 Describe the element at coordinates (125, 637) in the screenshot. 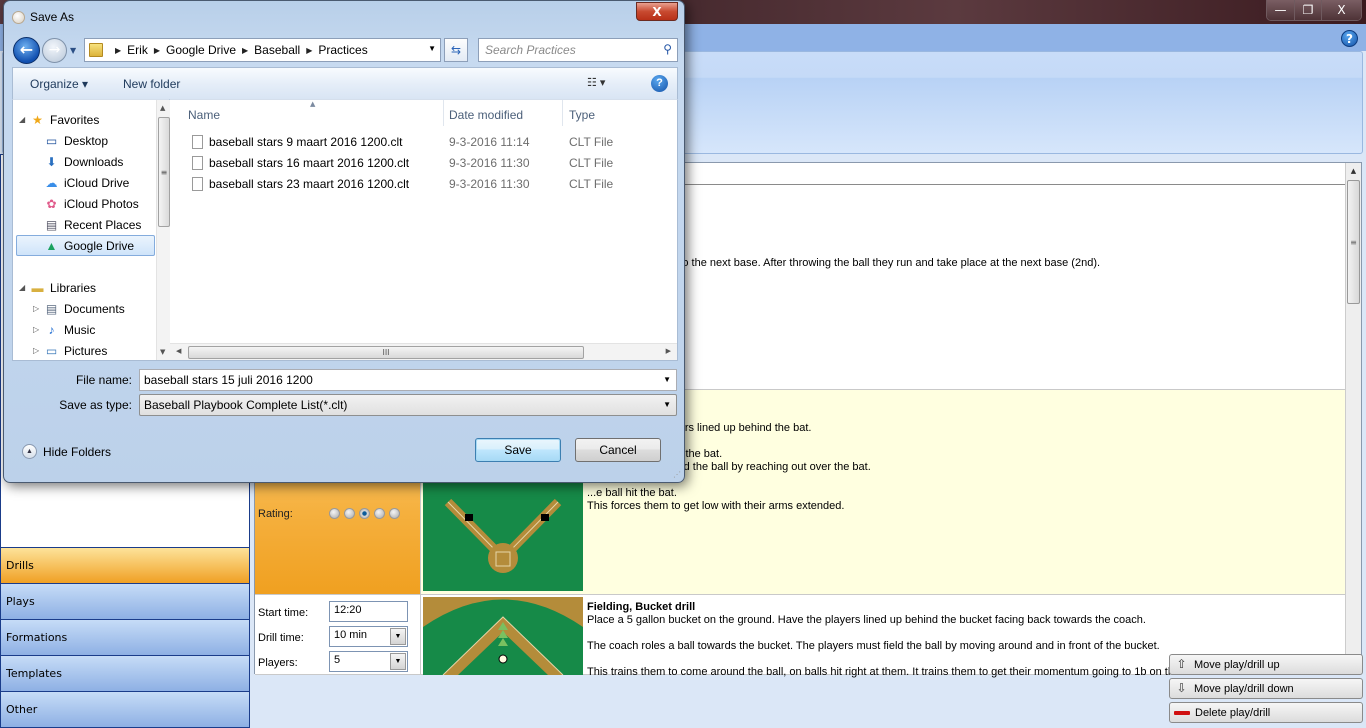

I see `nav-formations: Formations` at that location.